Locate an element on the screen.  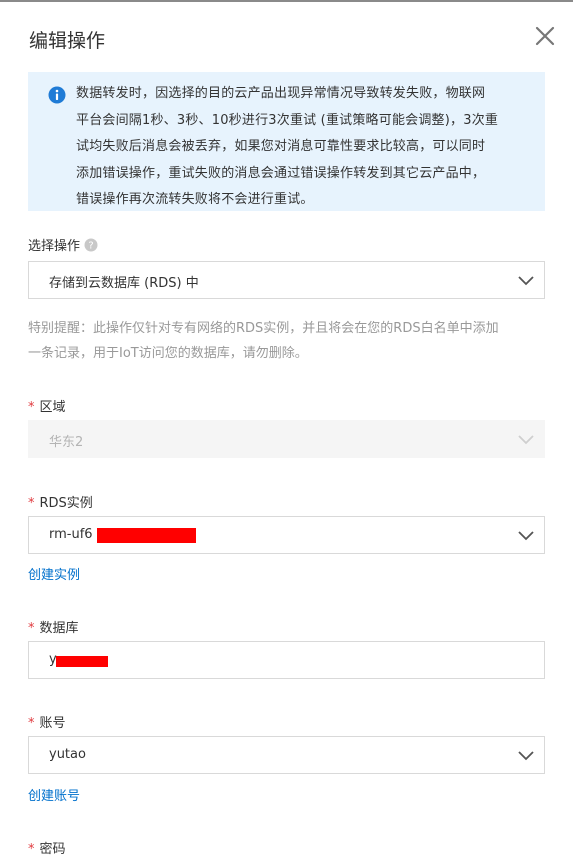
password-label-text: 密码 is located at coordinates (52, 849).